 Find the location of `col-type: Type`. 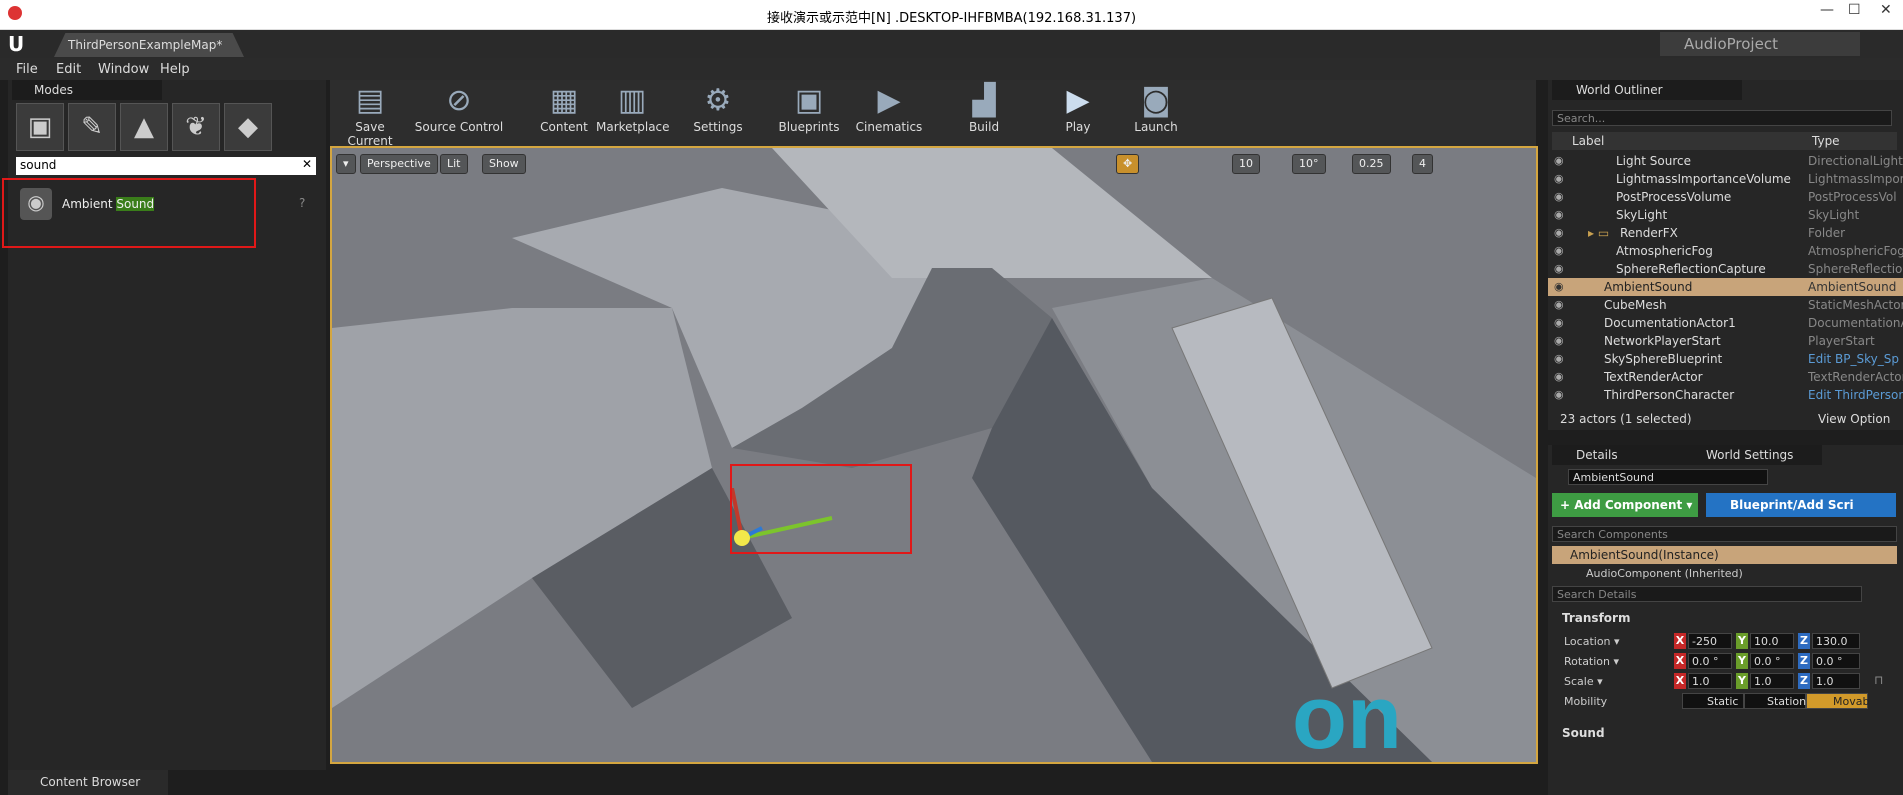

col-type: Type is located at coordinates (1826, 141).